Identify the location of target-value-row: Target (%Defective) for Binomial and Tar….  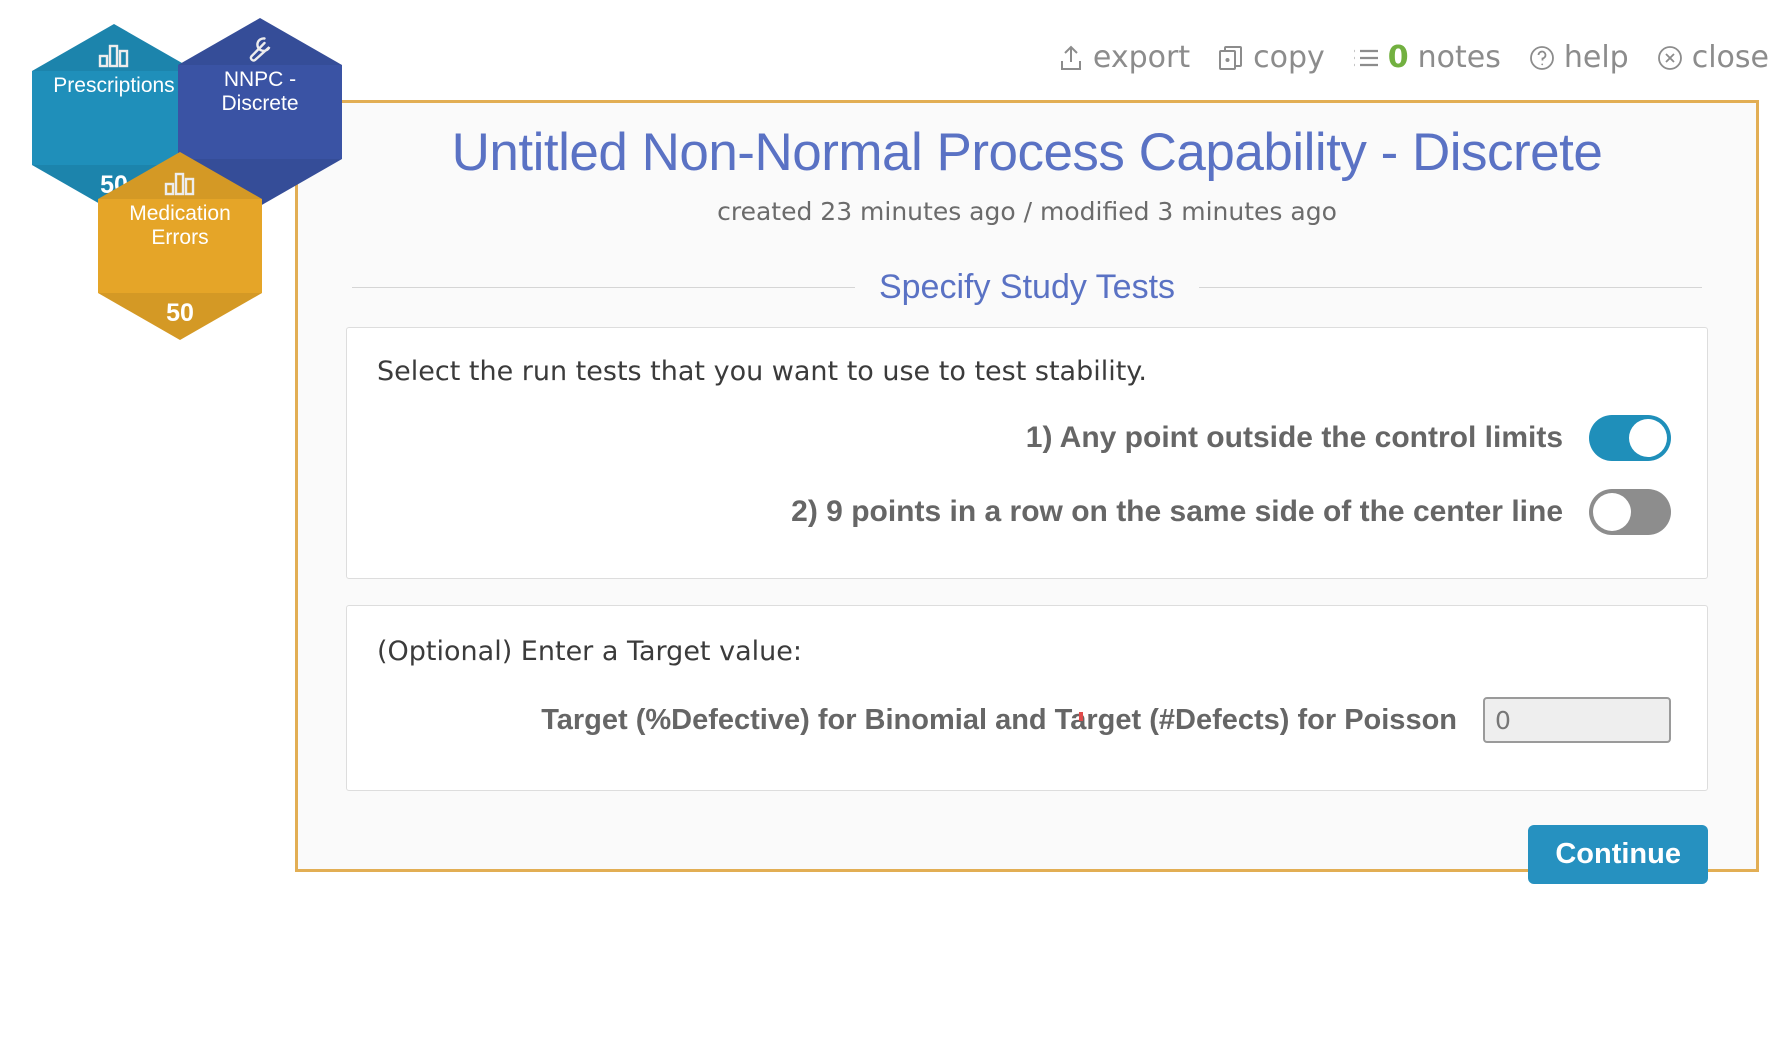
(1024, 720).